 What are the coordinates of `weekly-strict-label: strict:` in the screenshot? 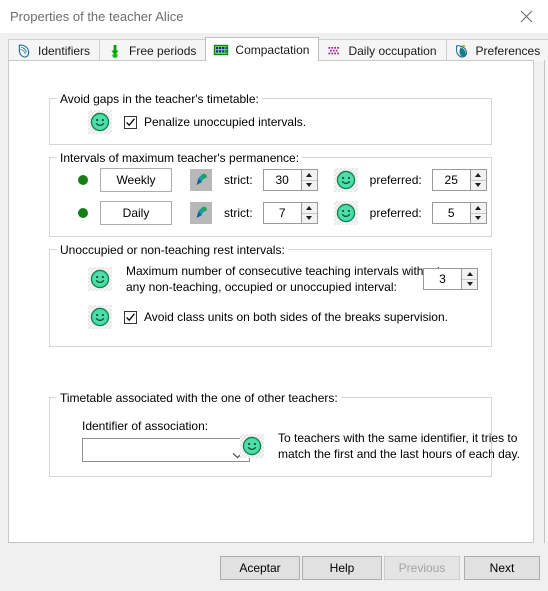 It's located at (238, 180).